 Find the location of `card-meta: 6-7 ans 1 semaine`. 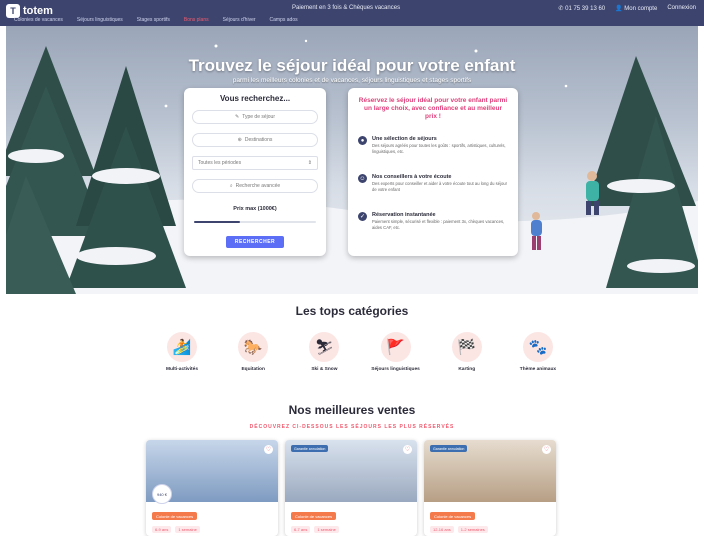

card-meta: 6-7 ans 1 semaine is located at coordinates (315, 529).